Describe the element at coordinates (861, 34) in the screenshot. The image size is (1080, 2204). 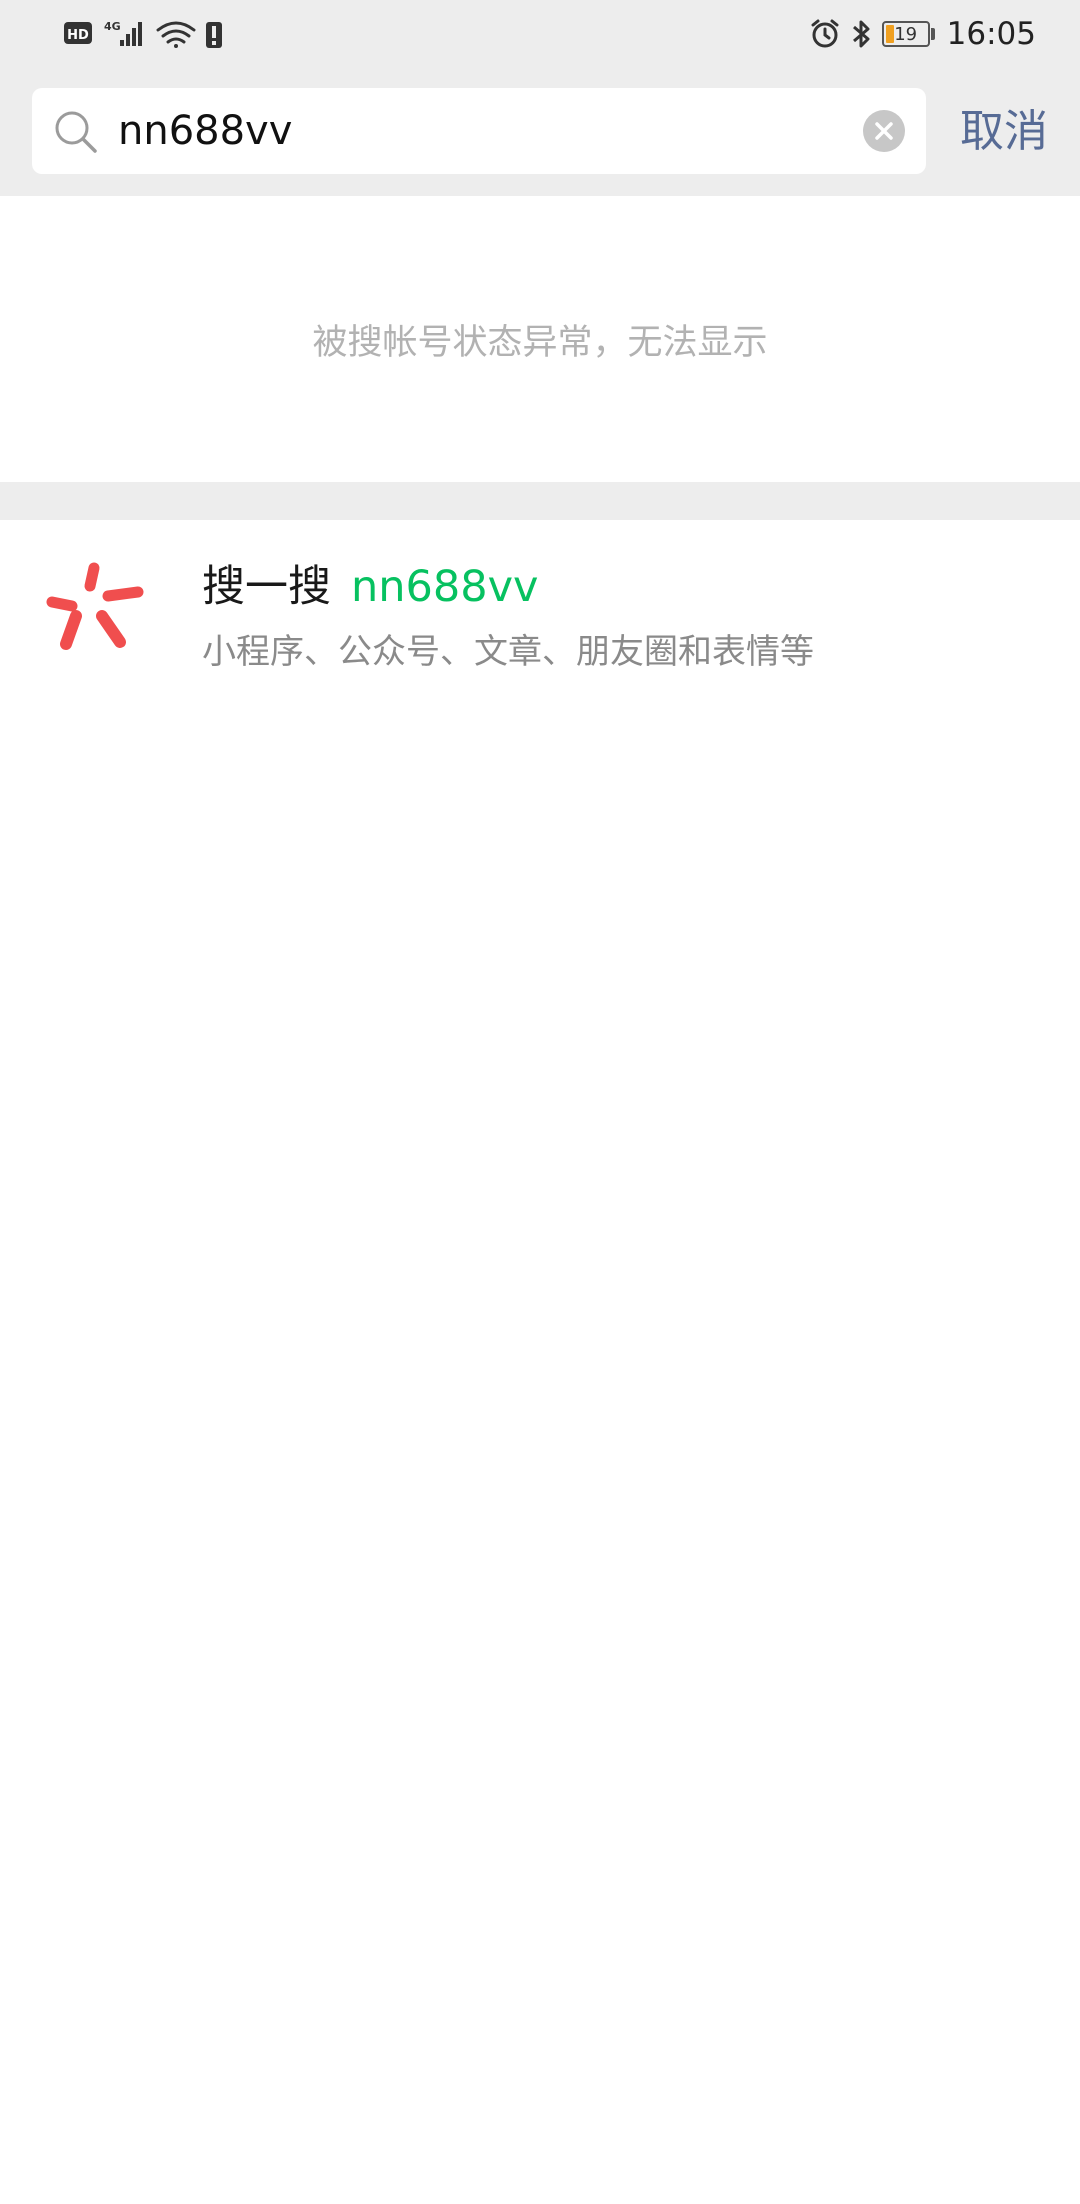
I see `bluetooth-icon` at that location.